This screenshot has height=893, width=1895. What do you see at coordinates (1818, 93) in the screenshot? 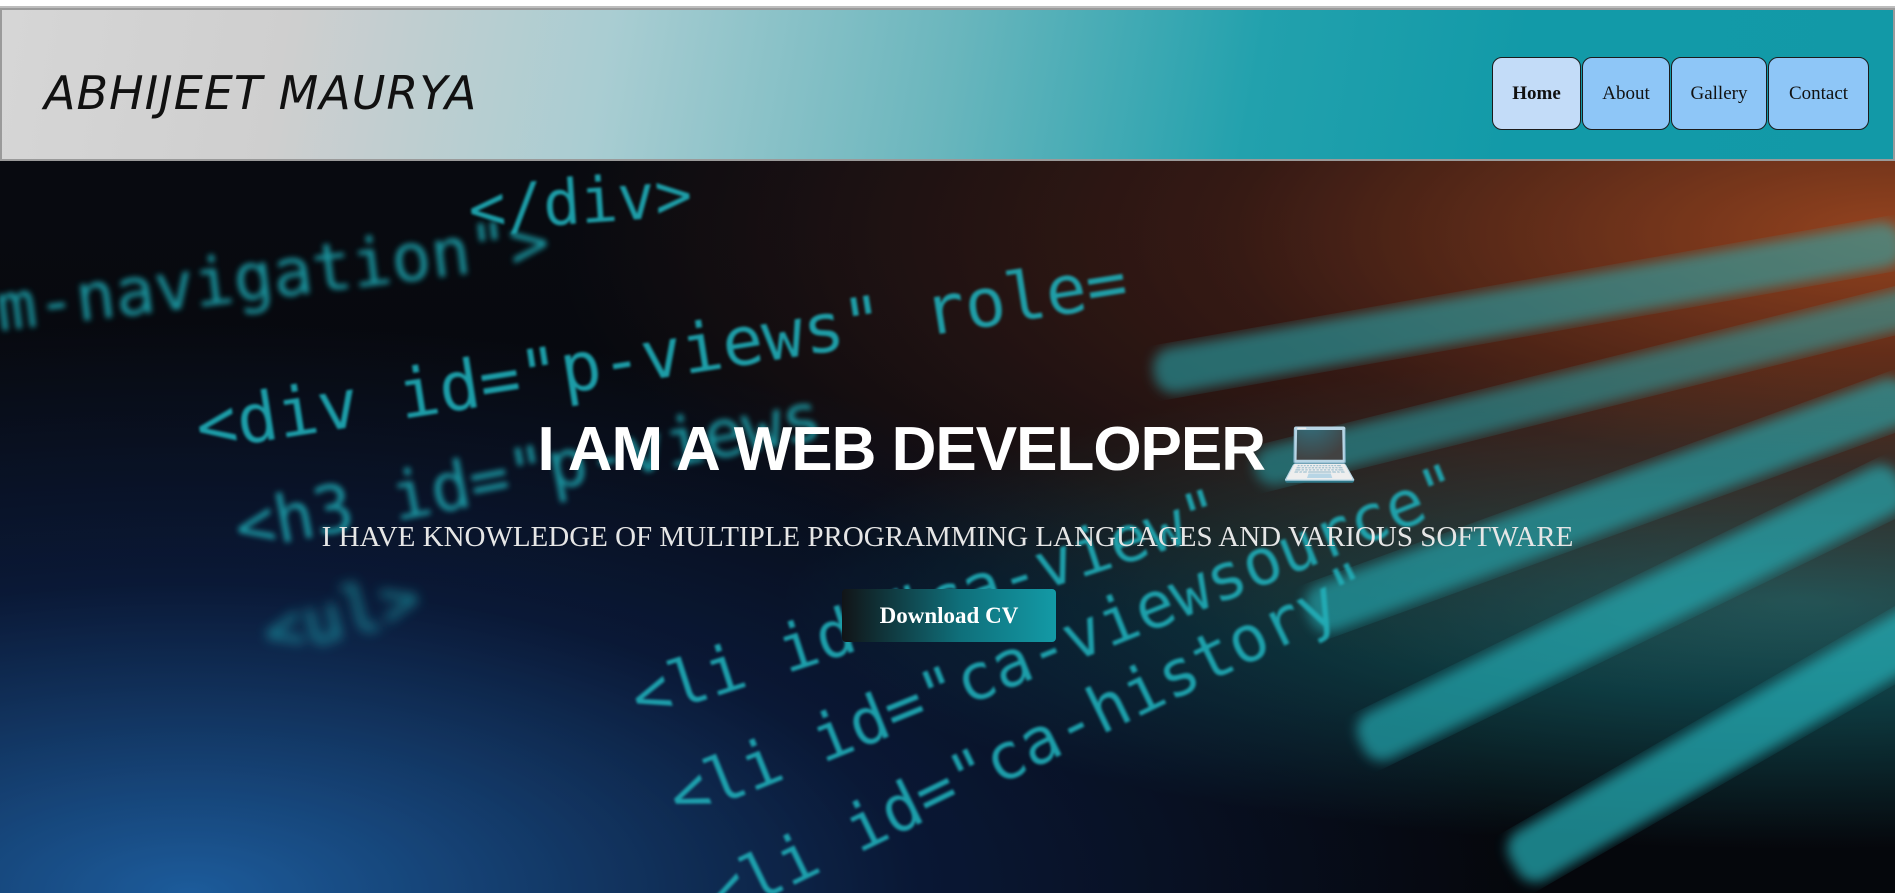
I see `nav-contact-button: Contact` at bounding box center [1818, 93].